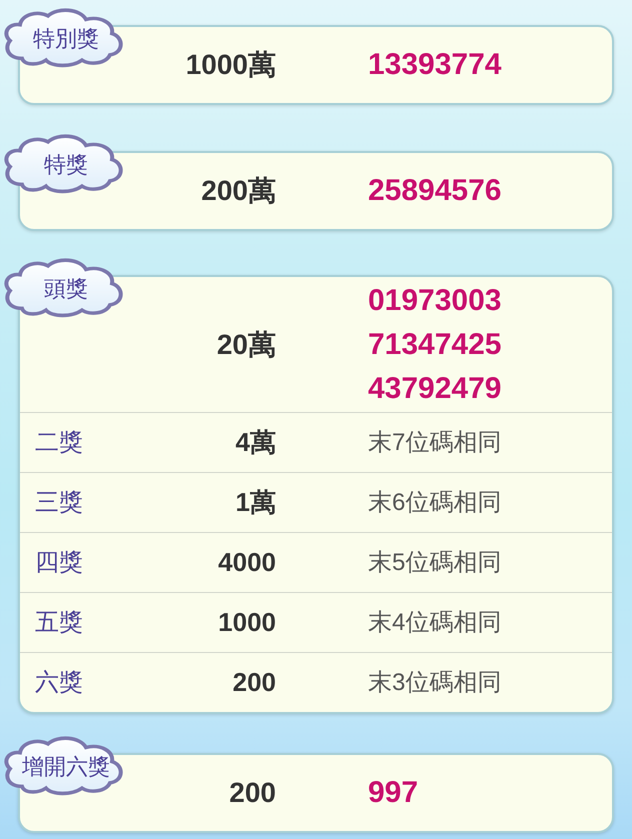 This screenshot has width=632, height=839. What do you see at coordinates (435, 443) in the screenshot?
I see `match-rule: 末7位碼相同` at bounding box center [435, 443].